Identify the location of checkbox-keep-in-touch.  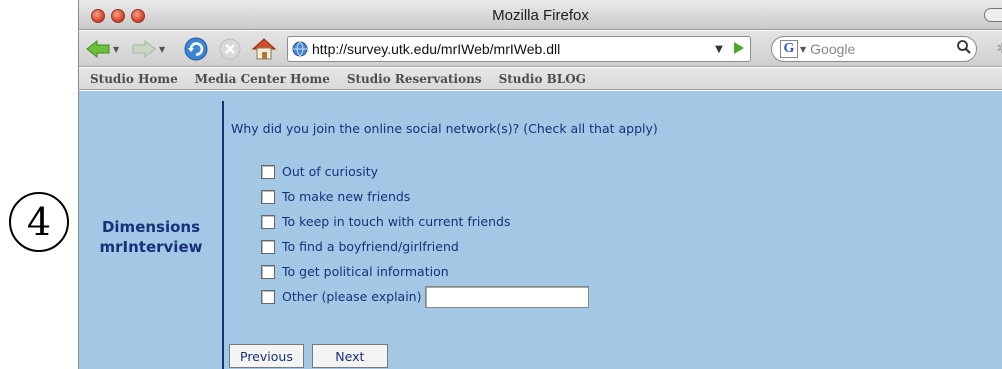
(268, 221).